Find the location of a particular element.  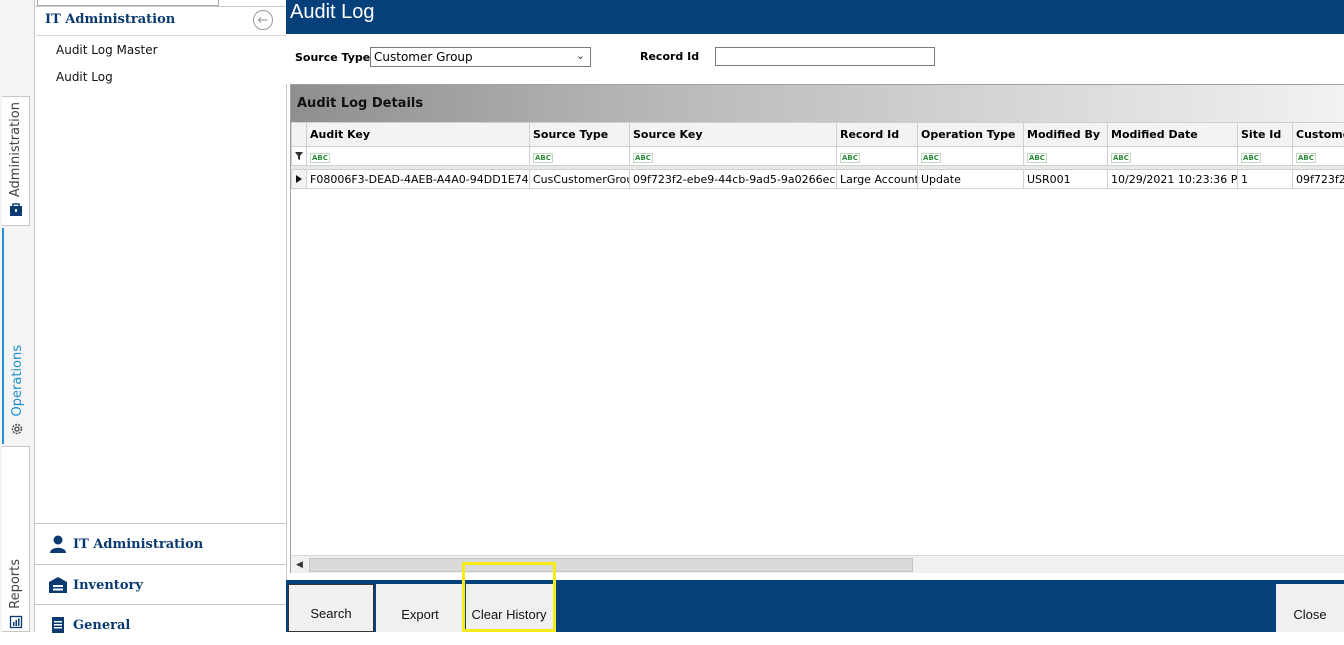

source-type-select: Customer Group ⌄ is located at coordinates (480, 57).